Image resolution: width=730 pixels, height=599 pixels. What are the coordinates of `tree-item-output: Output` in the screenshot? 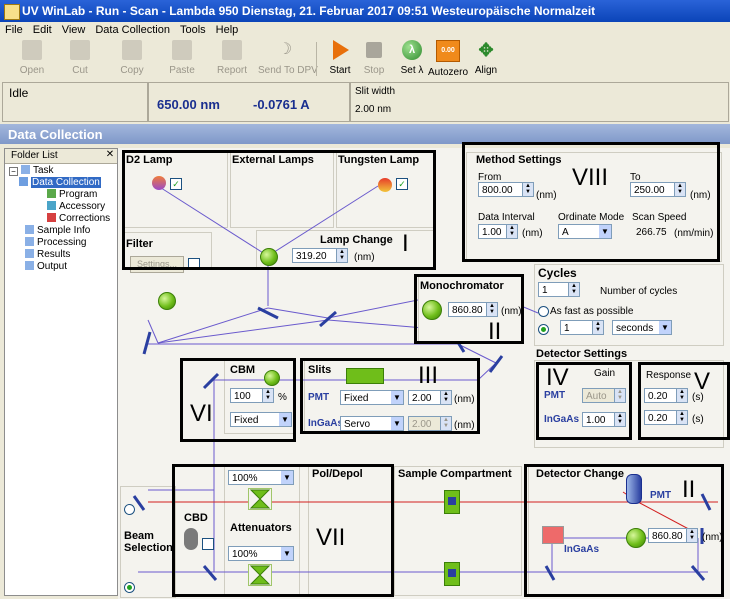 It's located at (46, 266).